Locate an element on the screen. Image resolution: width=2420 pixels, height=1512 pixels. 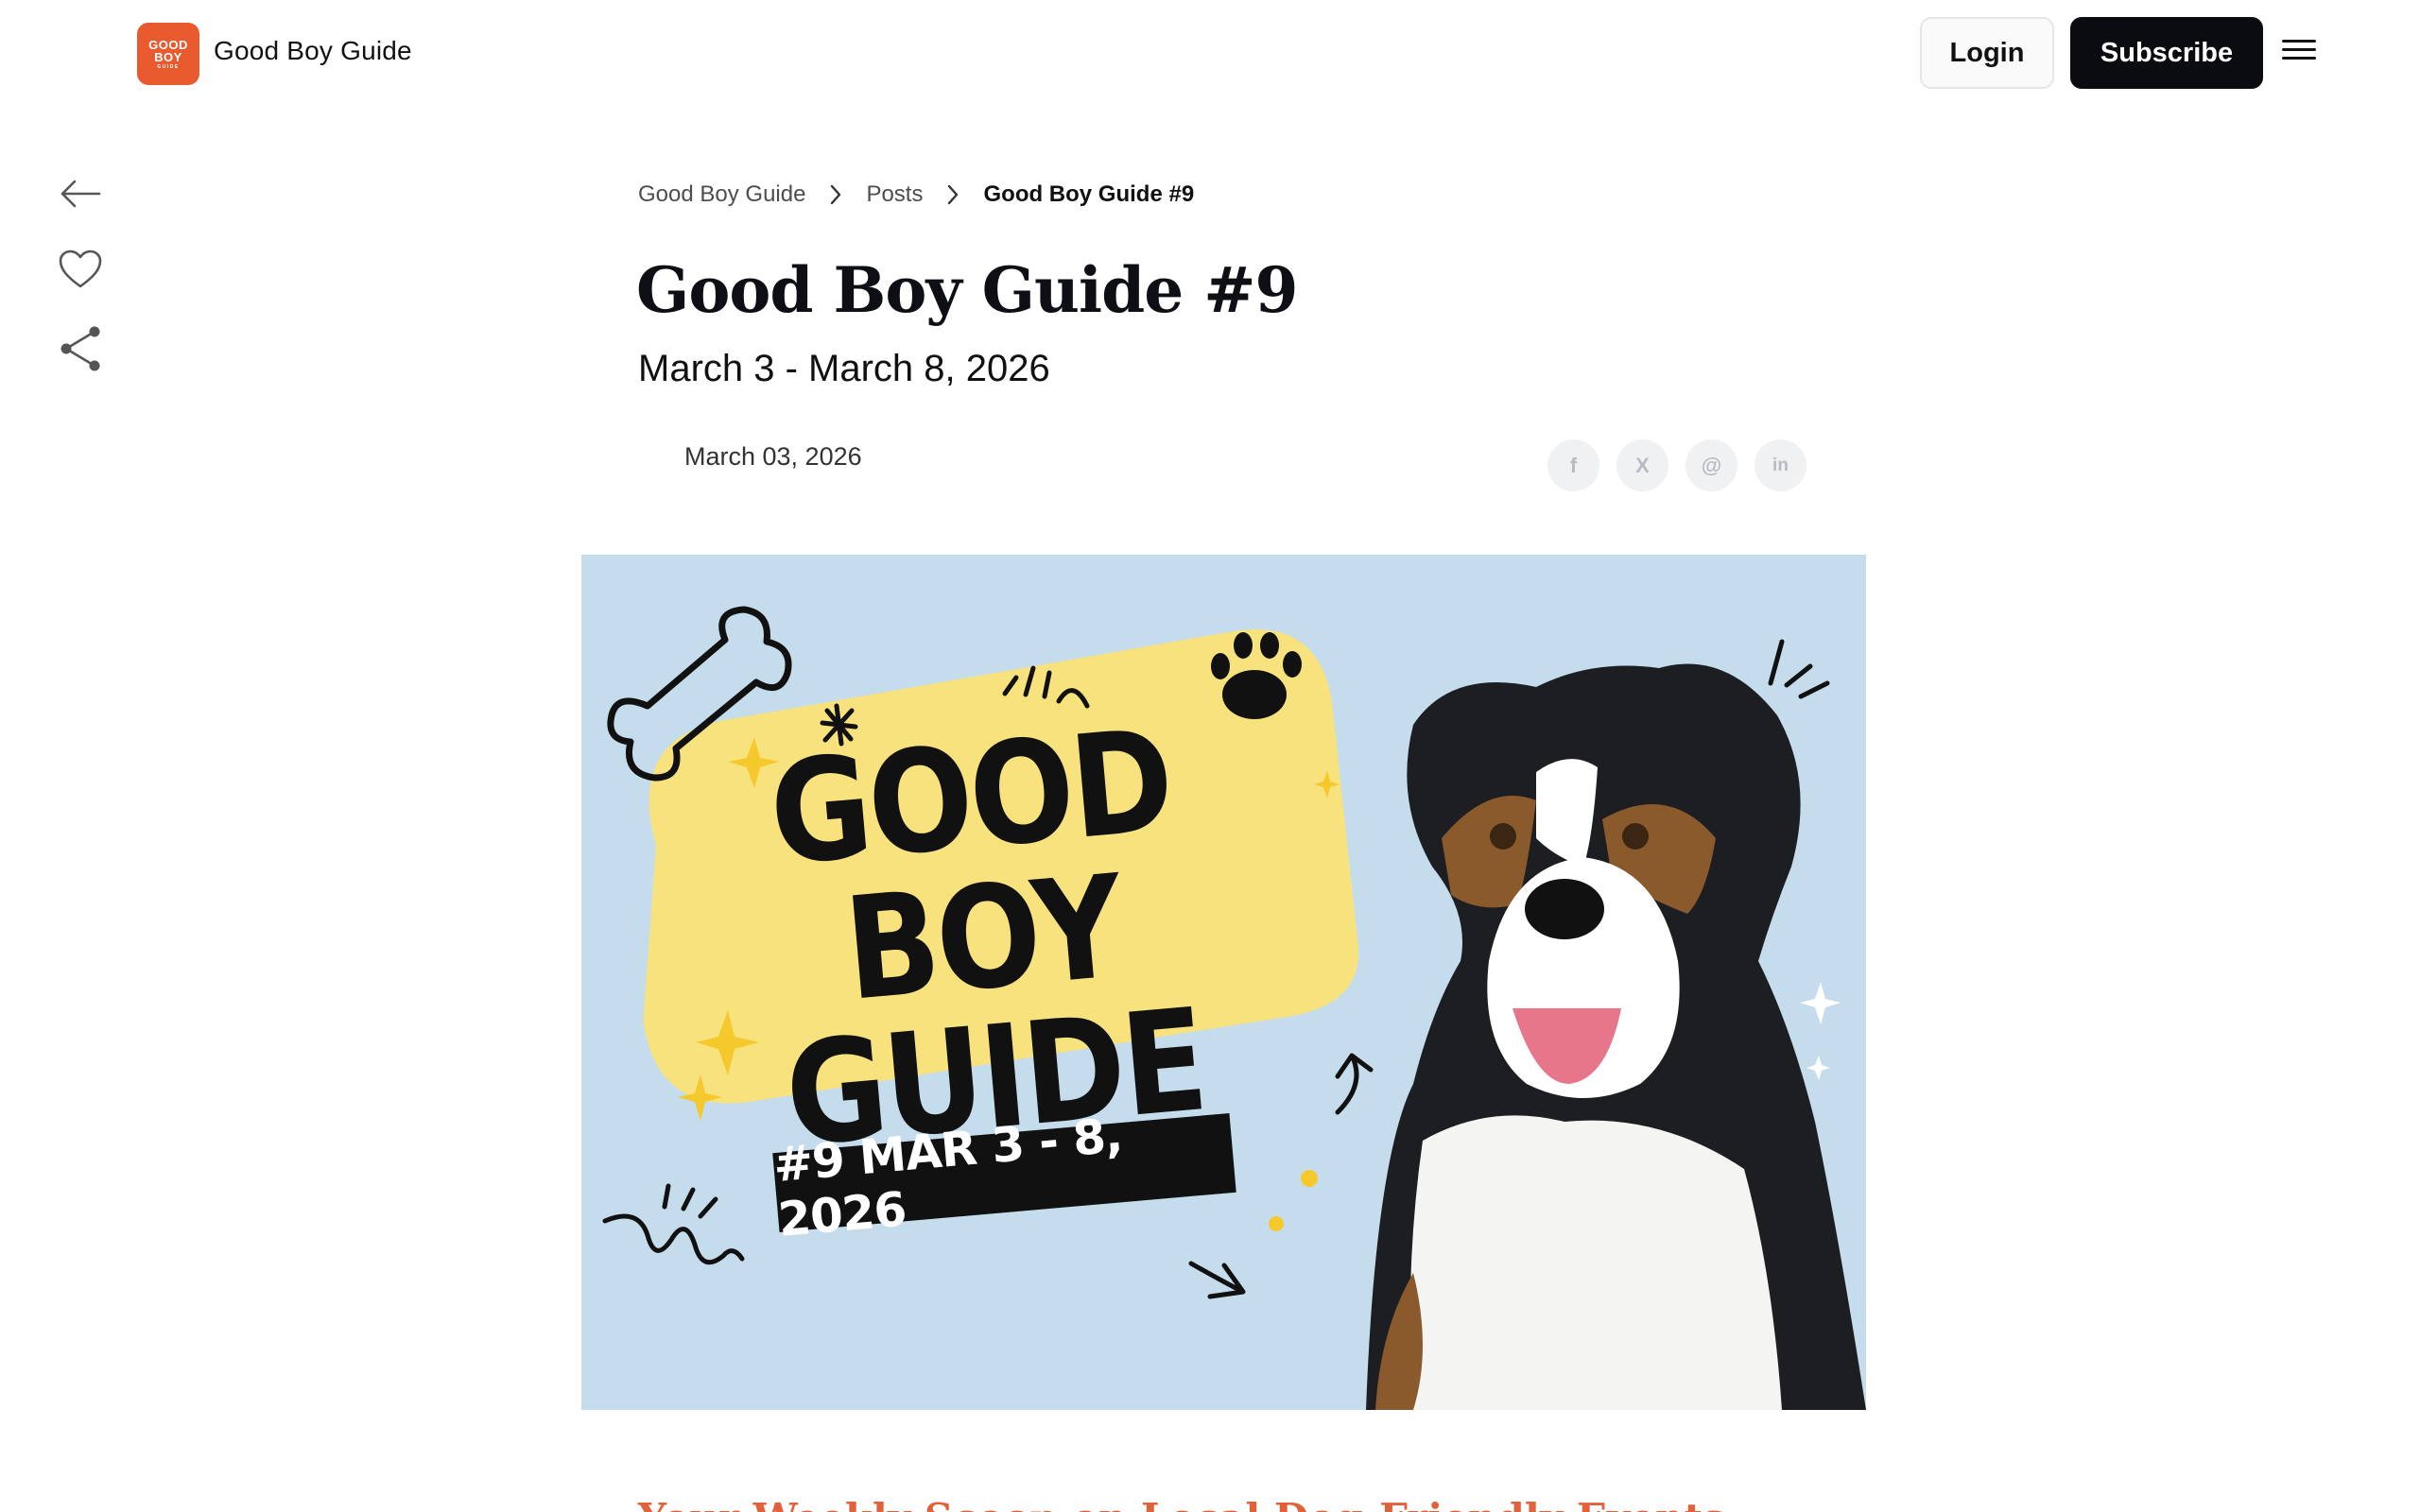
threads-icon: @ is located at coordinates (1711, 465).